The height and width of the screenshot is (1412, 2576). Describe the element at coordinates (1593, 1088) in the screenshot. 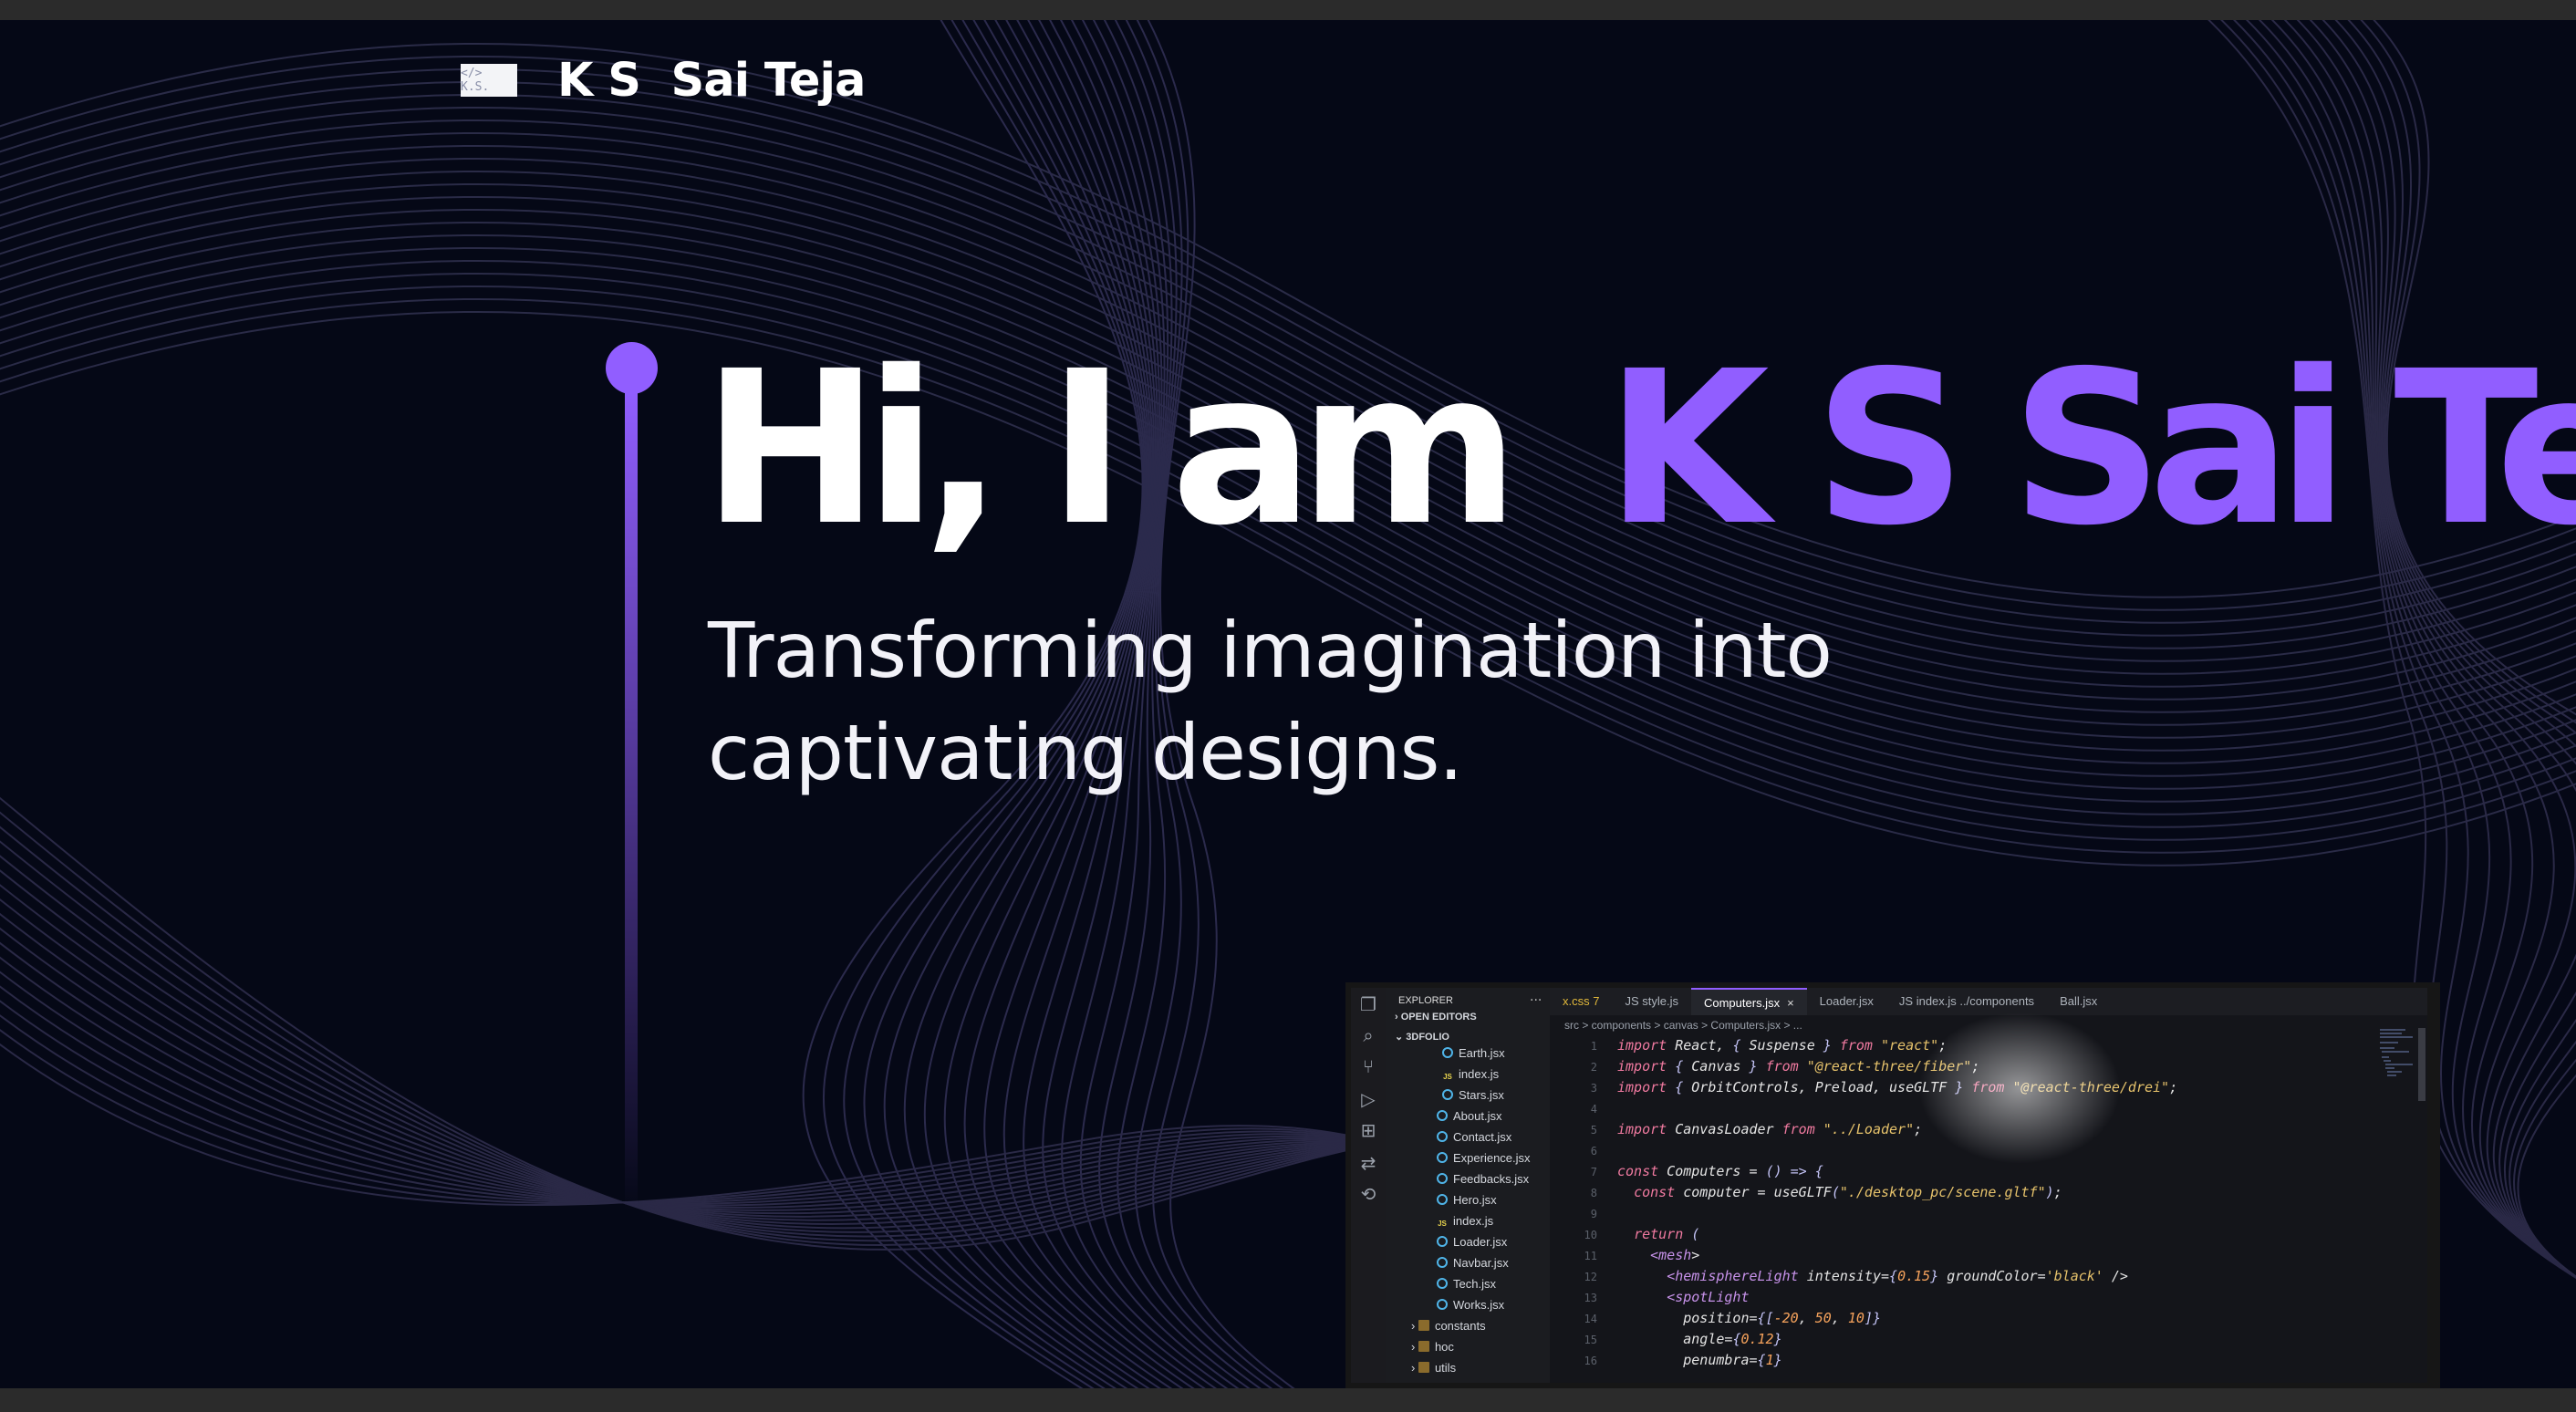

I see `line-number: 3` at that location.